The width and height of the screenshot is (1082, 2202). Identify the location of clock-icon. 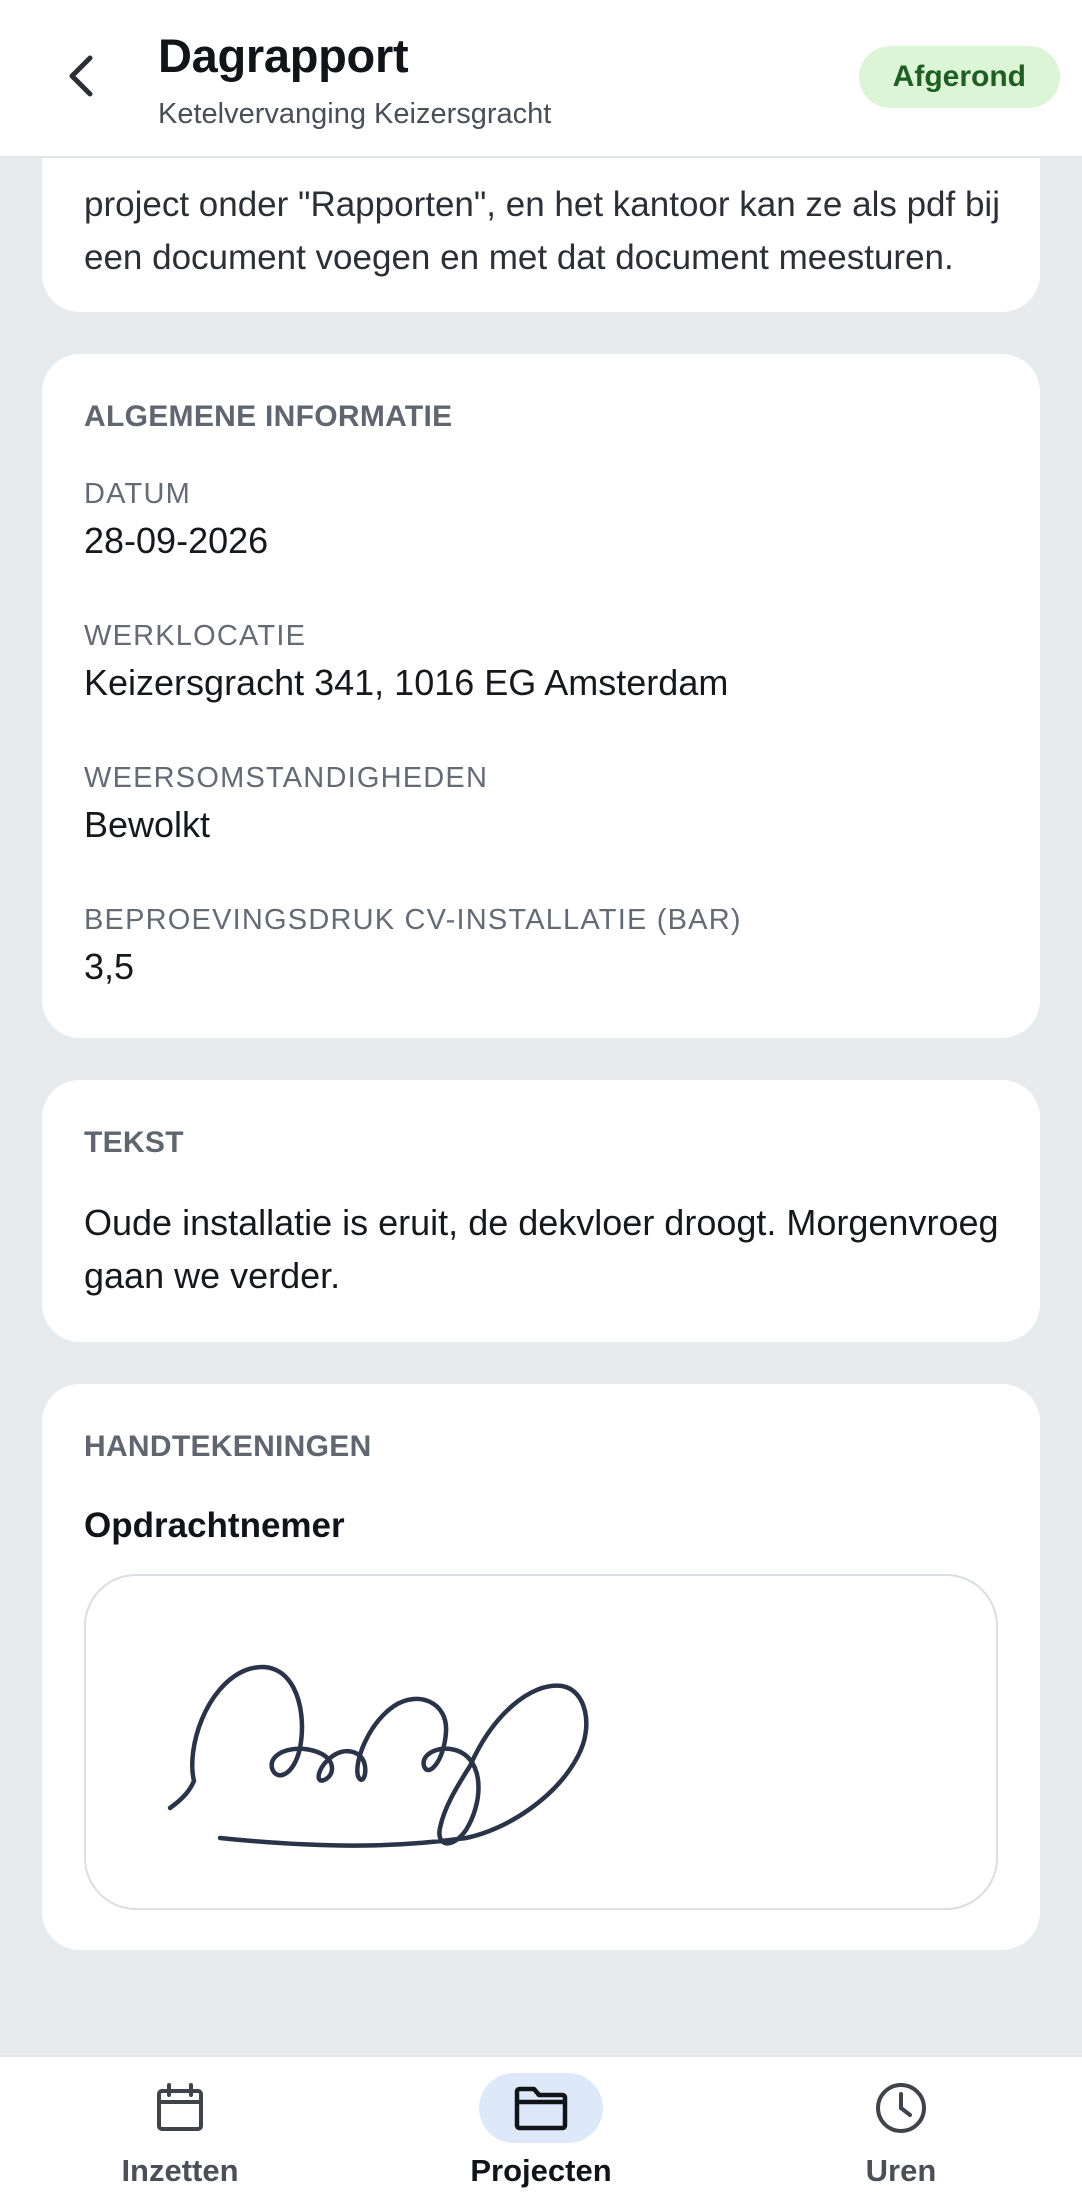
(901, 2108).